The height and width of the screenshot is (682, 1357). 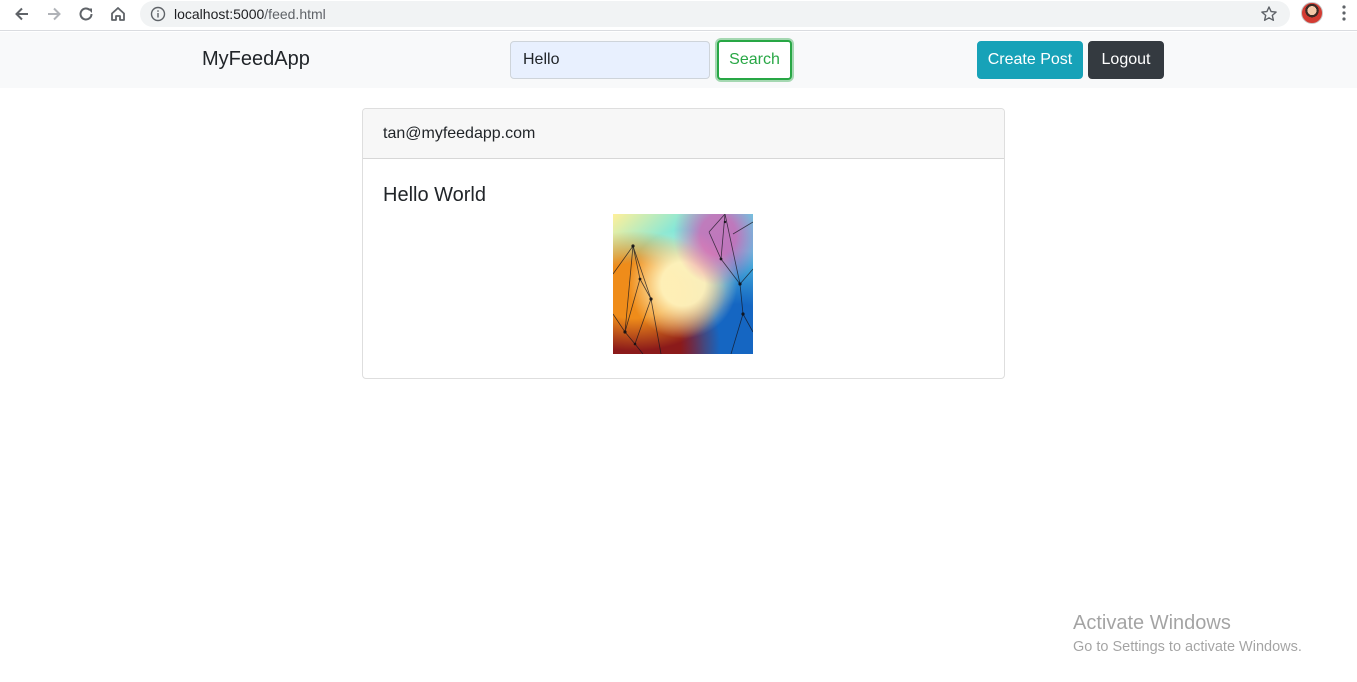 What do you see at coordinates (1269, 14) in the screenshot?
I see `star-icon` at bounding box center [1269, 14].